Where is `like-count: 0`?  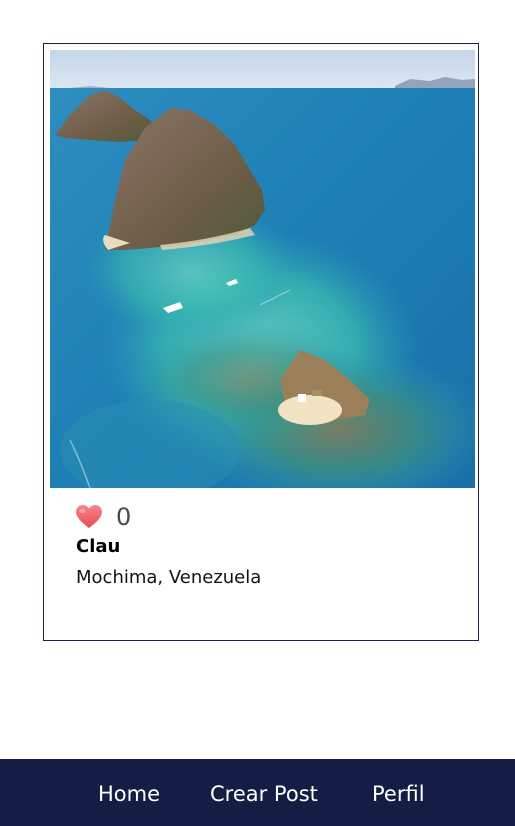
like-count: 0 is located at coordinates (124, 517).